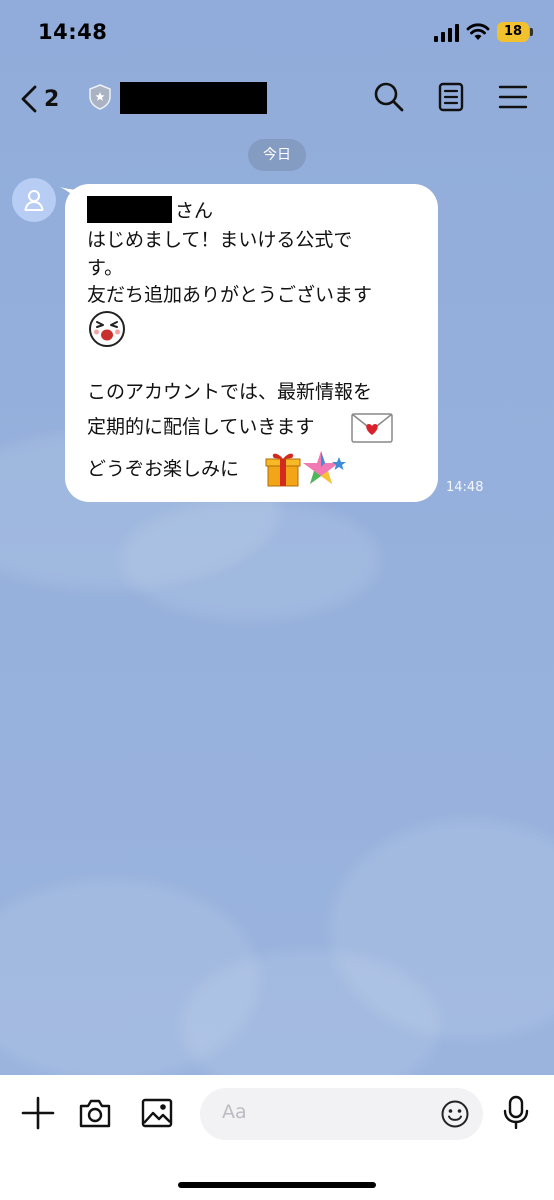 This screenshot has width=554, height=1200. What do you see at coordinates (277, 33) in the screenshot?
I see `status-bar: 14:48 18` at bounding box center [277, 33].